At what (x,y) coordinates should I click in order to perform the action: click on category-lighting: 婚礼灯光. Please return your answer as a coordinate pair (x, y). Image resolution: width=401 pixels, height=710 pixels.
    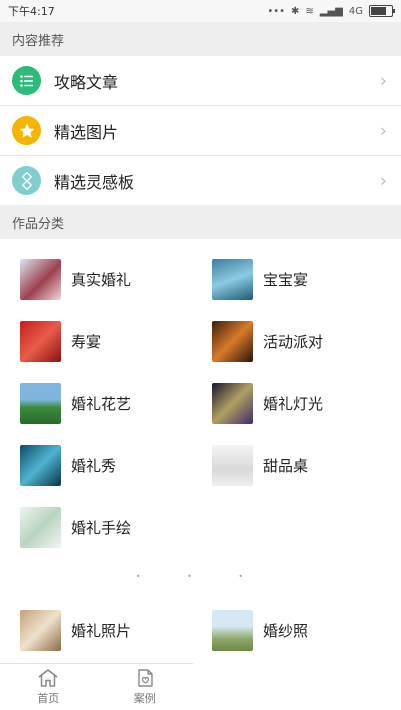
    Looking at the image, I should click on (267, 403).